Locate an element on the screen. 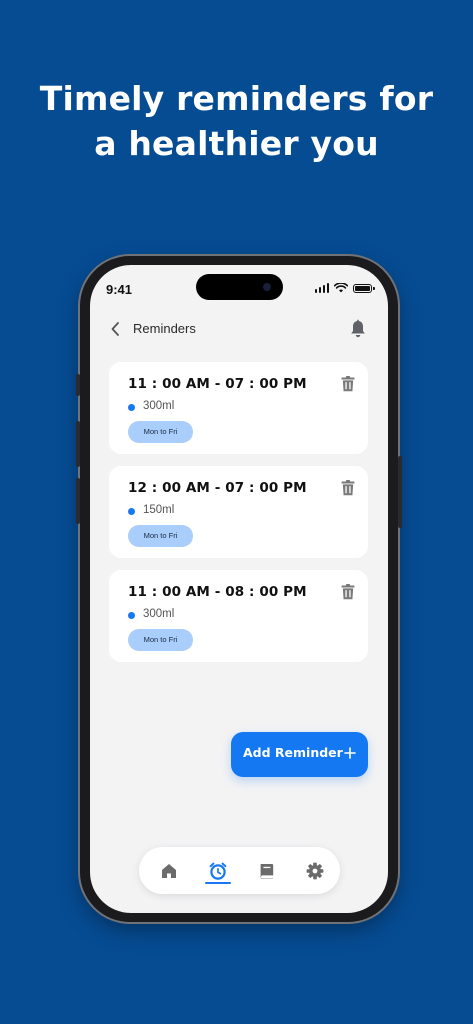 The image size is (473, 1024). add-reminder-label: Add Reminder is located at coordinates (293, 752).